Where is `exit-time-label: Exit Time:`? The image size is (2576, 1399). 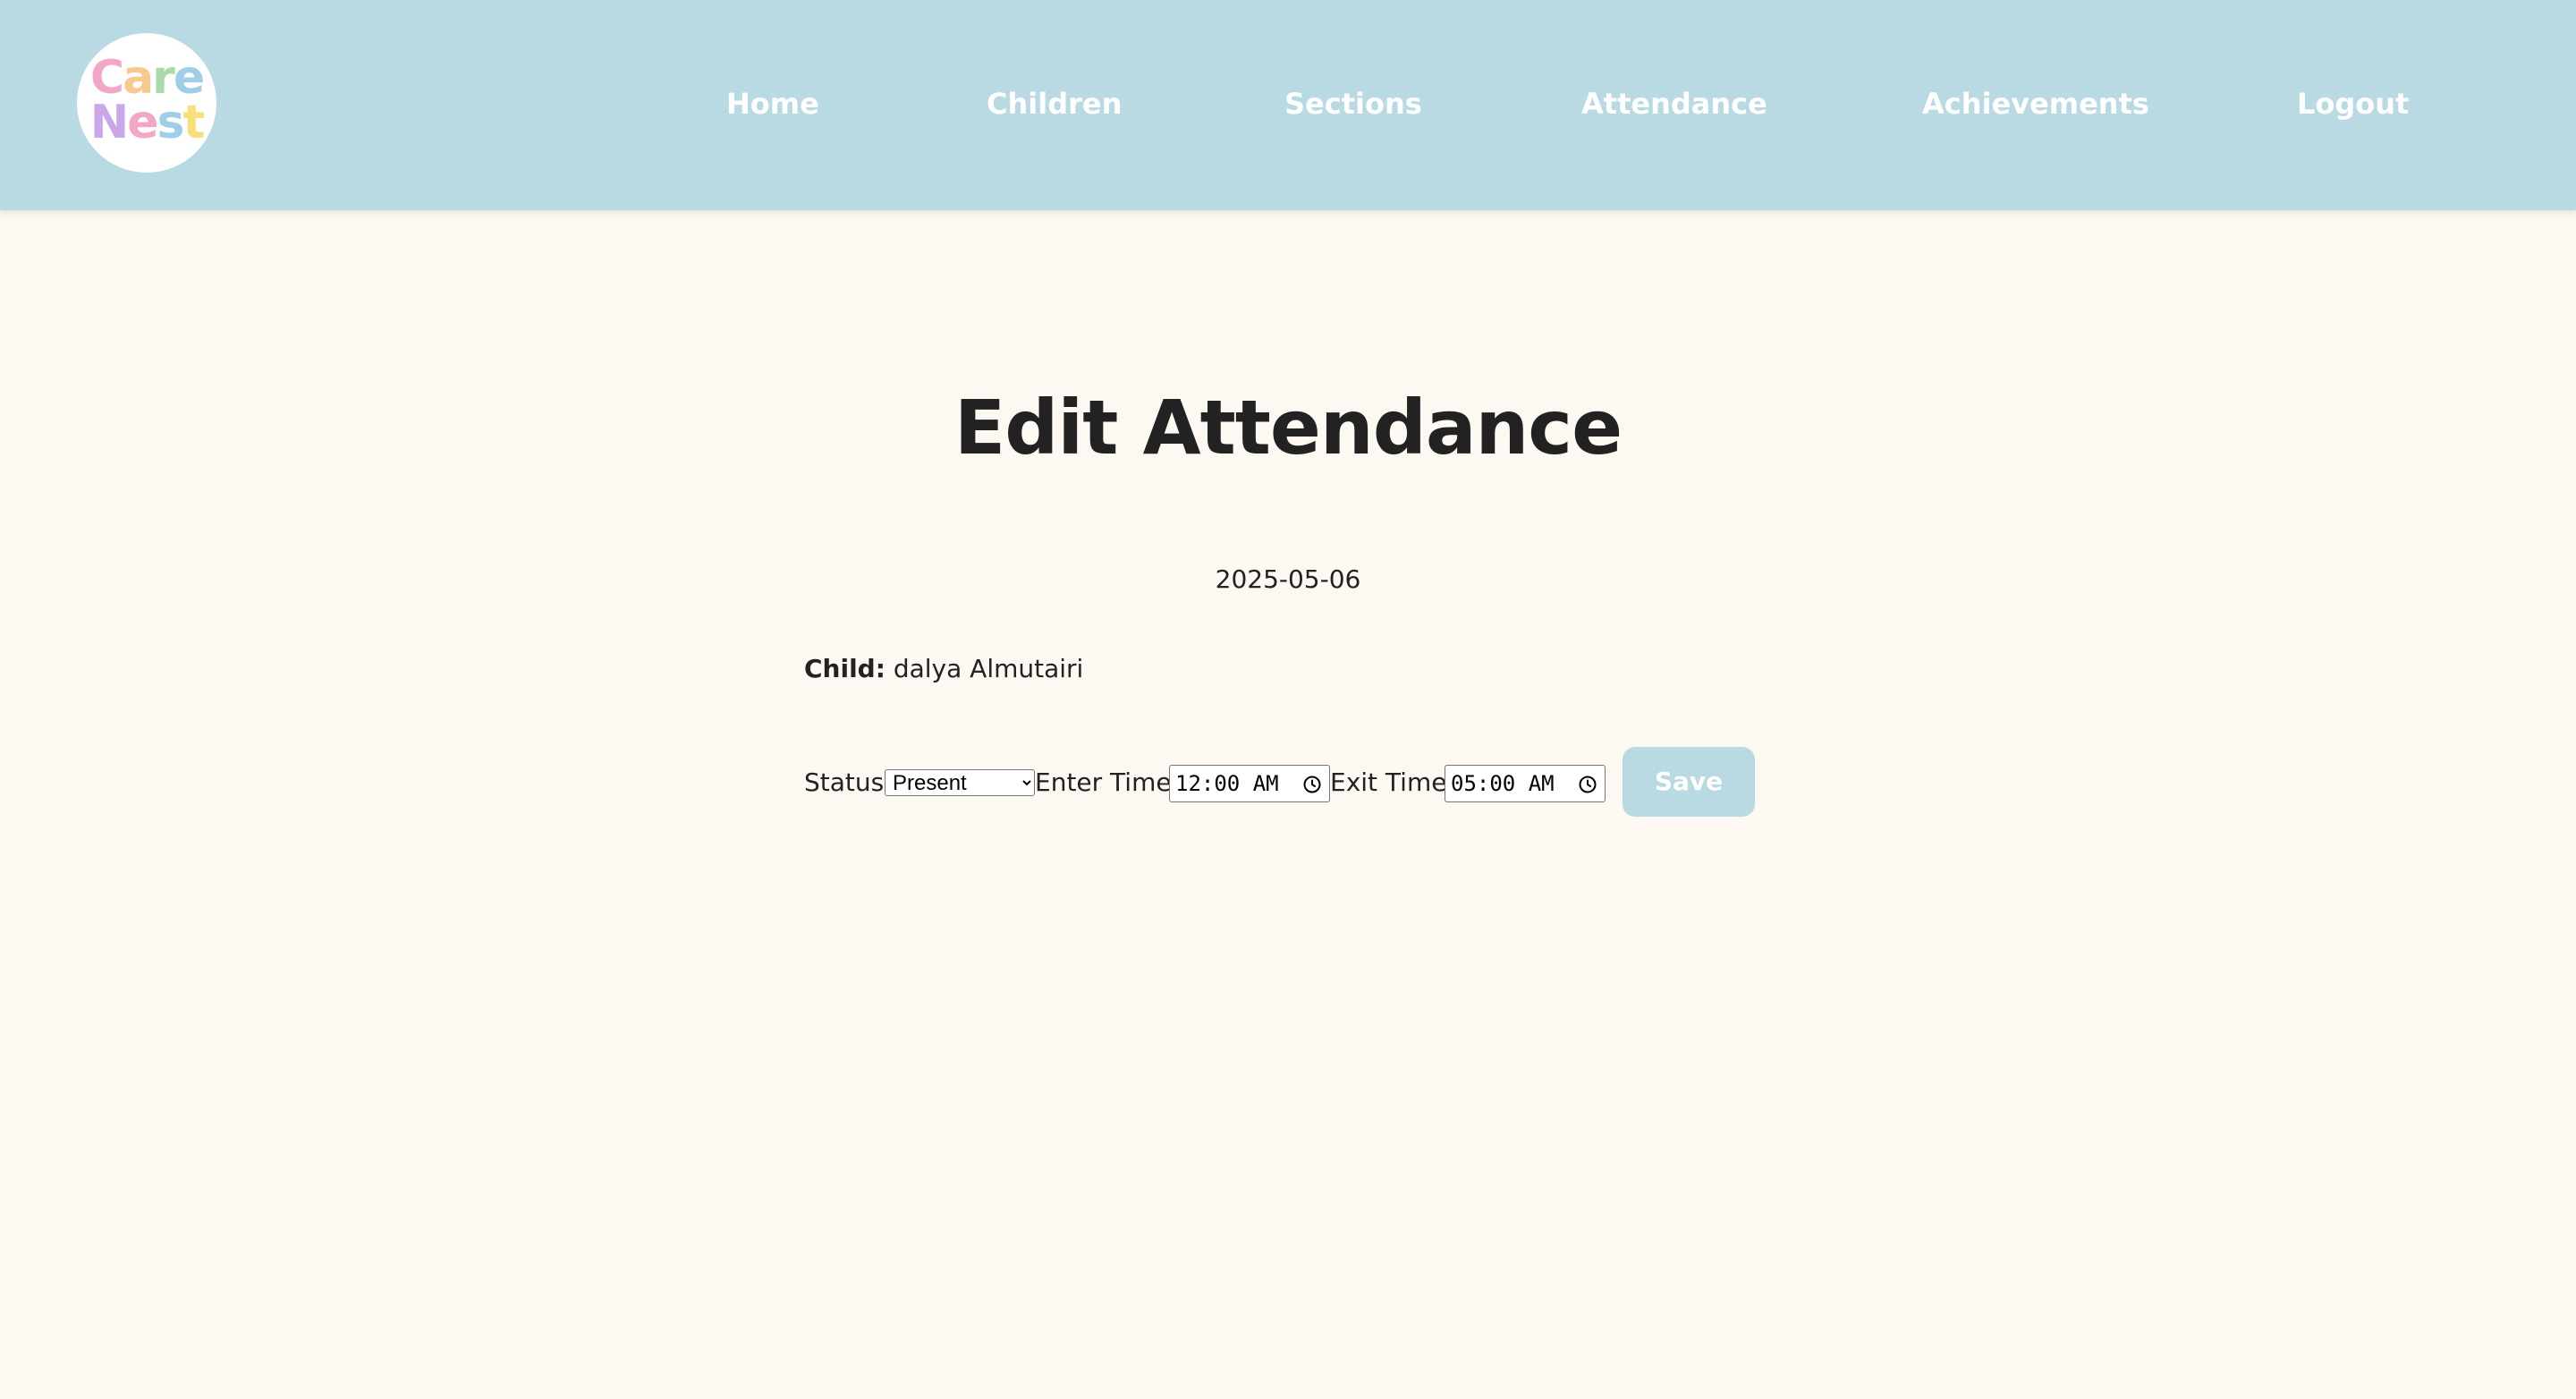
exit-time-label: Exit Time: is located at coordinates (1392, 782).